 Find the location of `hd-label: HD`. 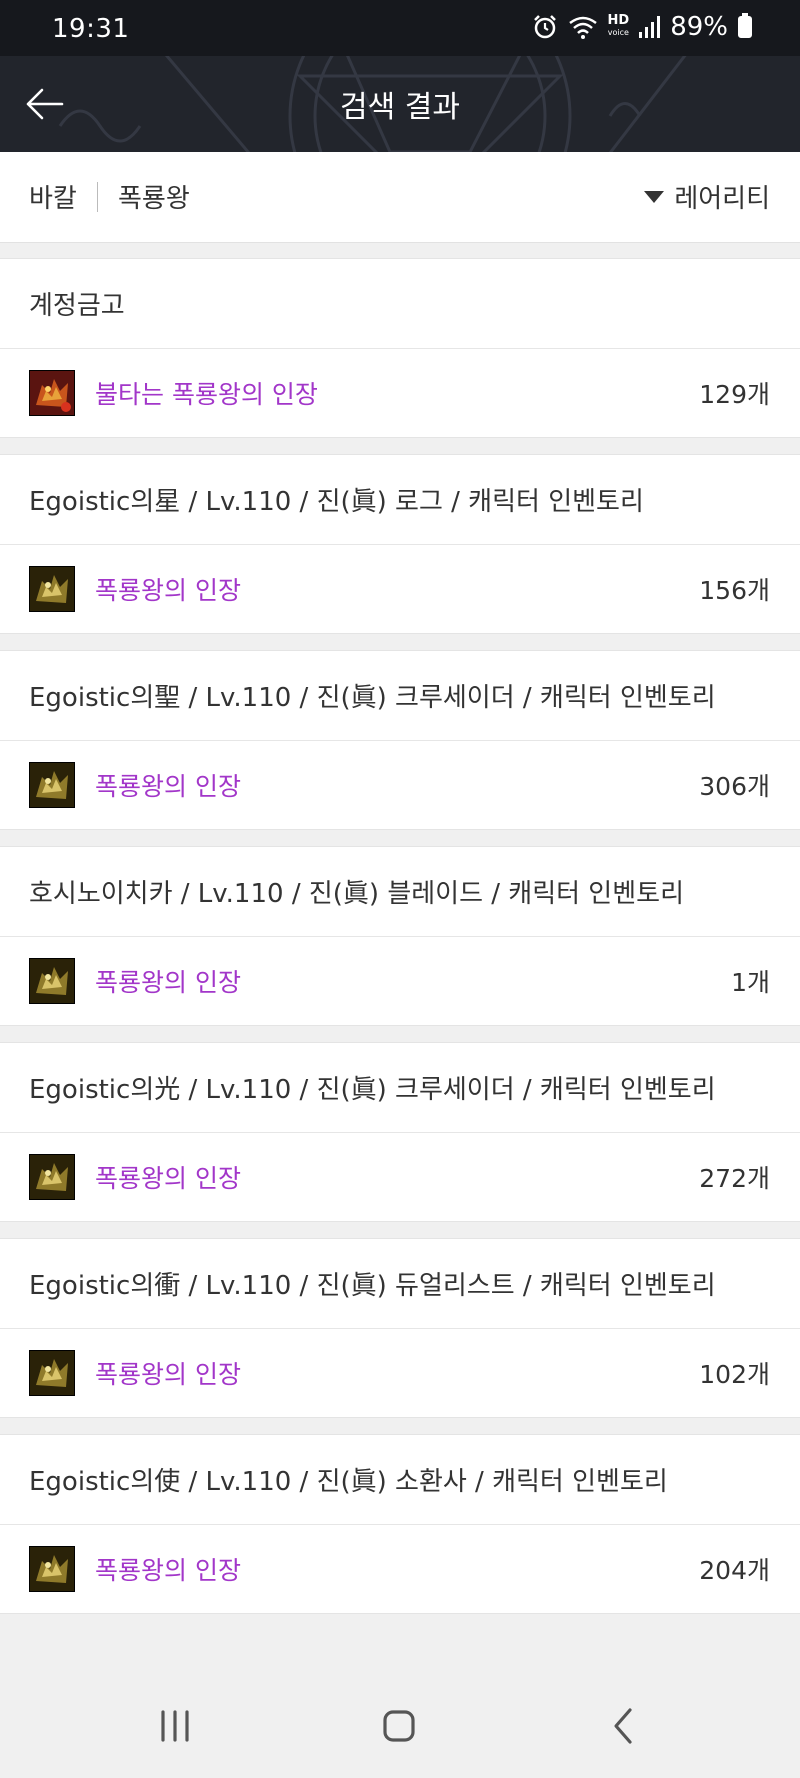

hd-label: HD is located at coordinates (618, 20).